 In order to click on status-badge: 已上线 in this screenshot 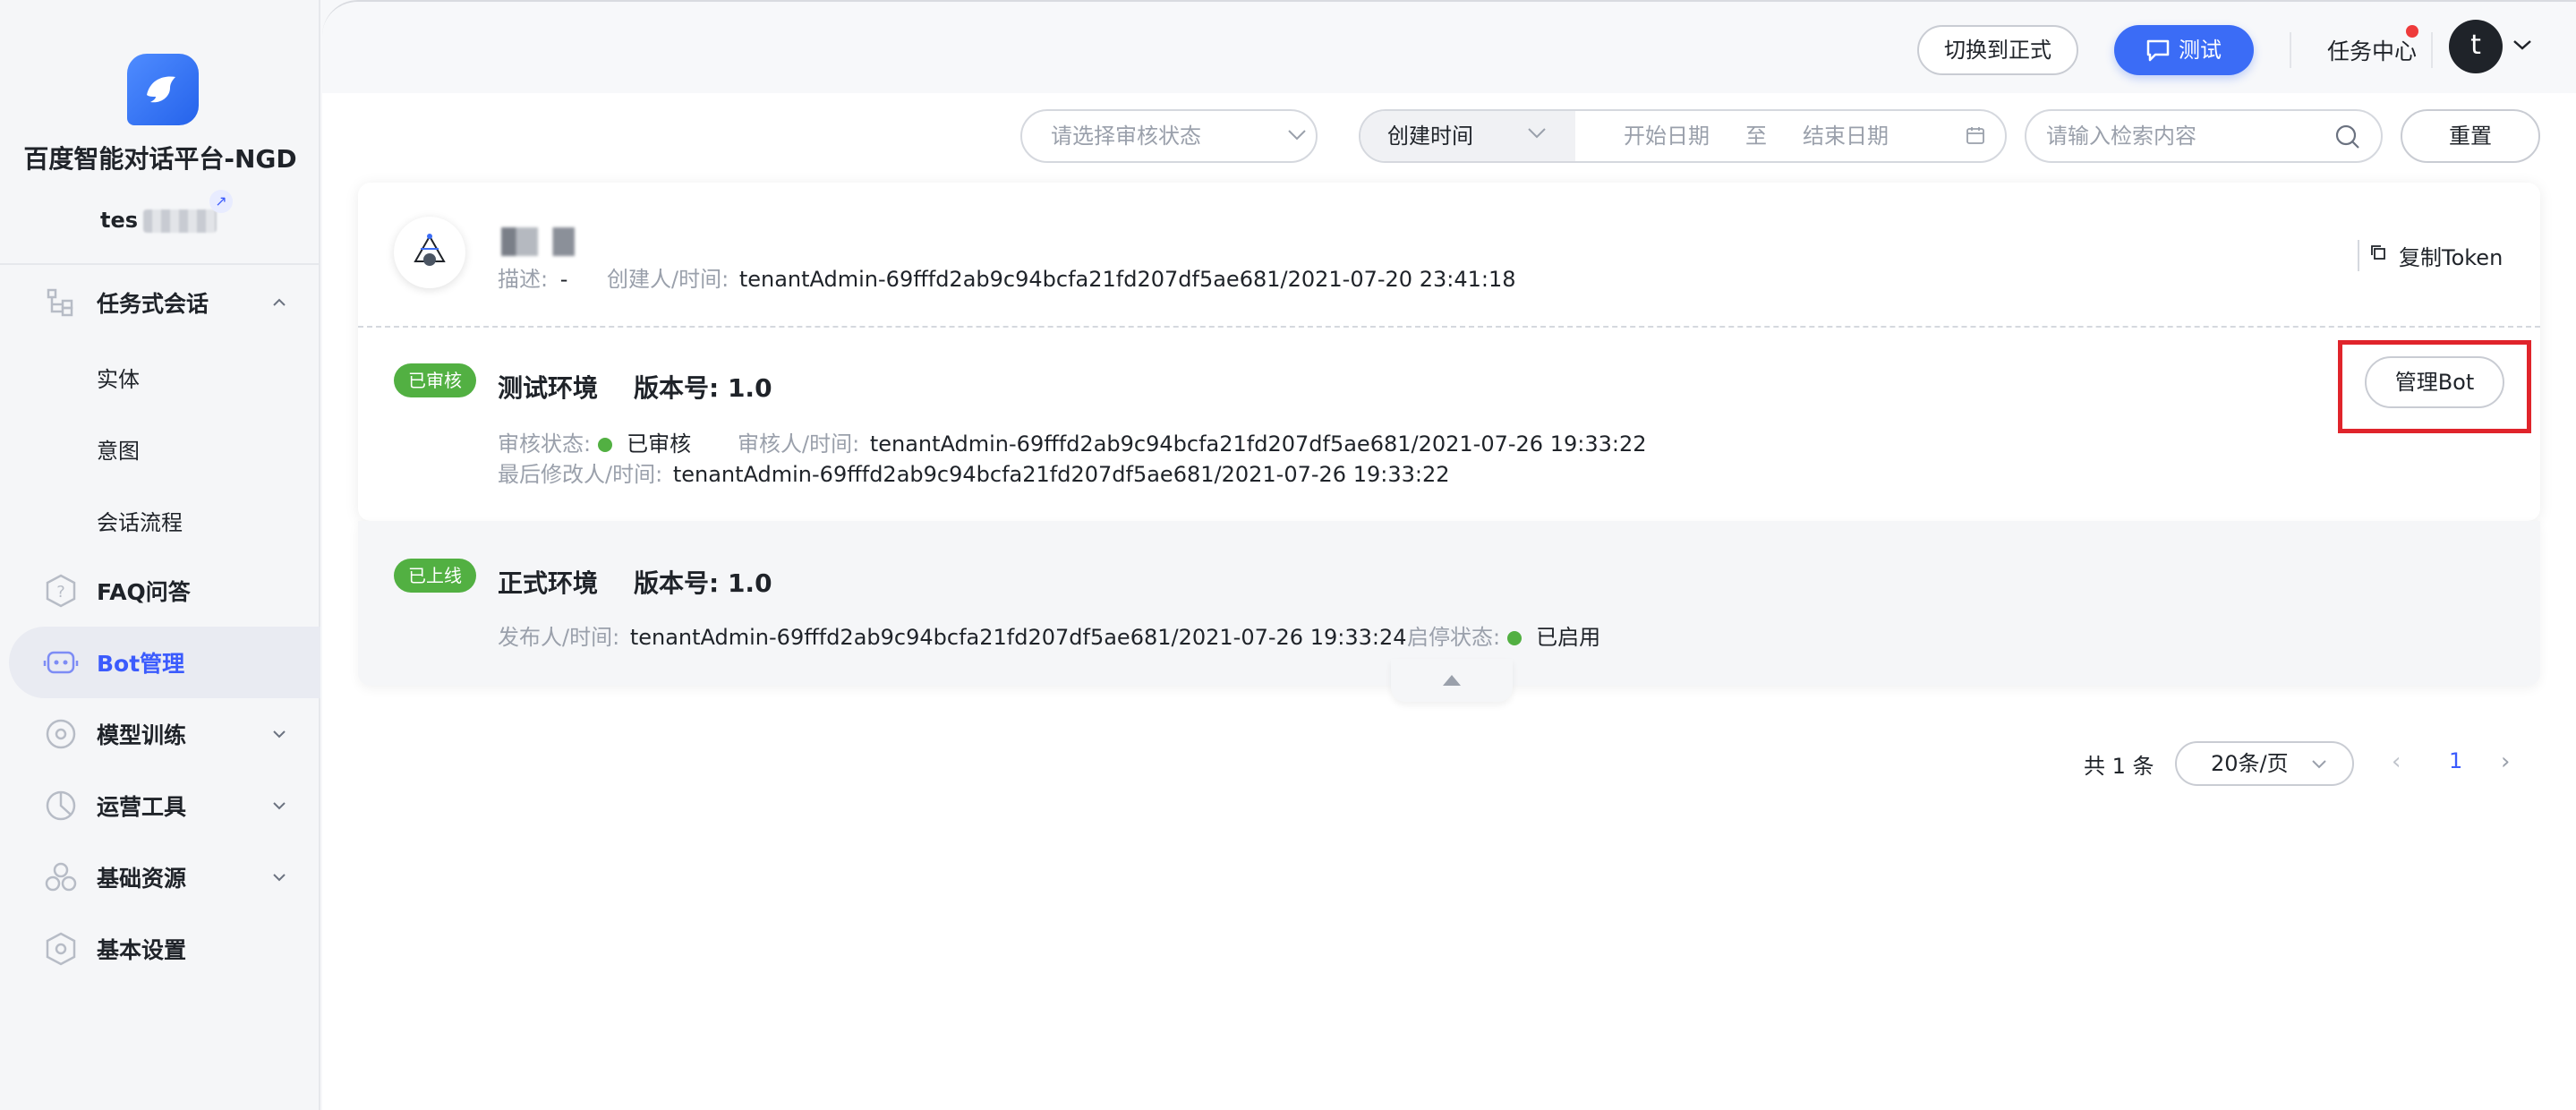, I will do `click(435, 576)`.